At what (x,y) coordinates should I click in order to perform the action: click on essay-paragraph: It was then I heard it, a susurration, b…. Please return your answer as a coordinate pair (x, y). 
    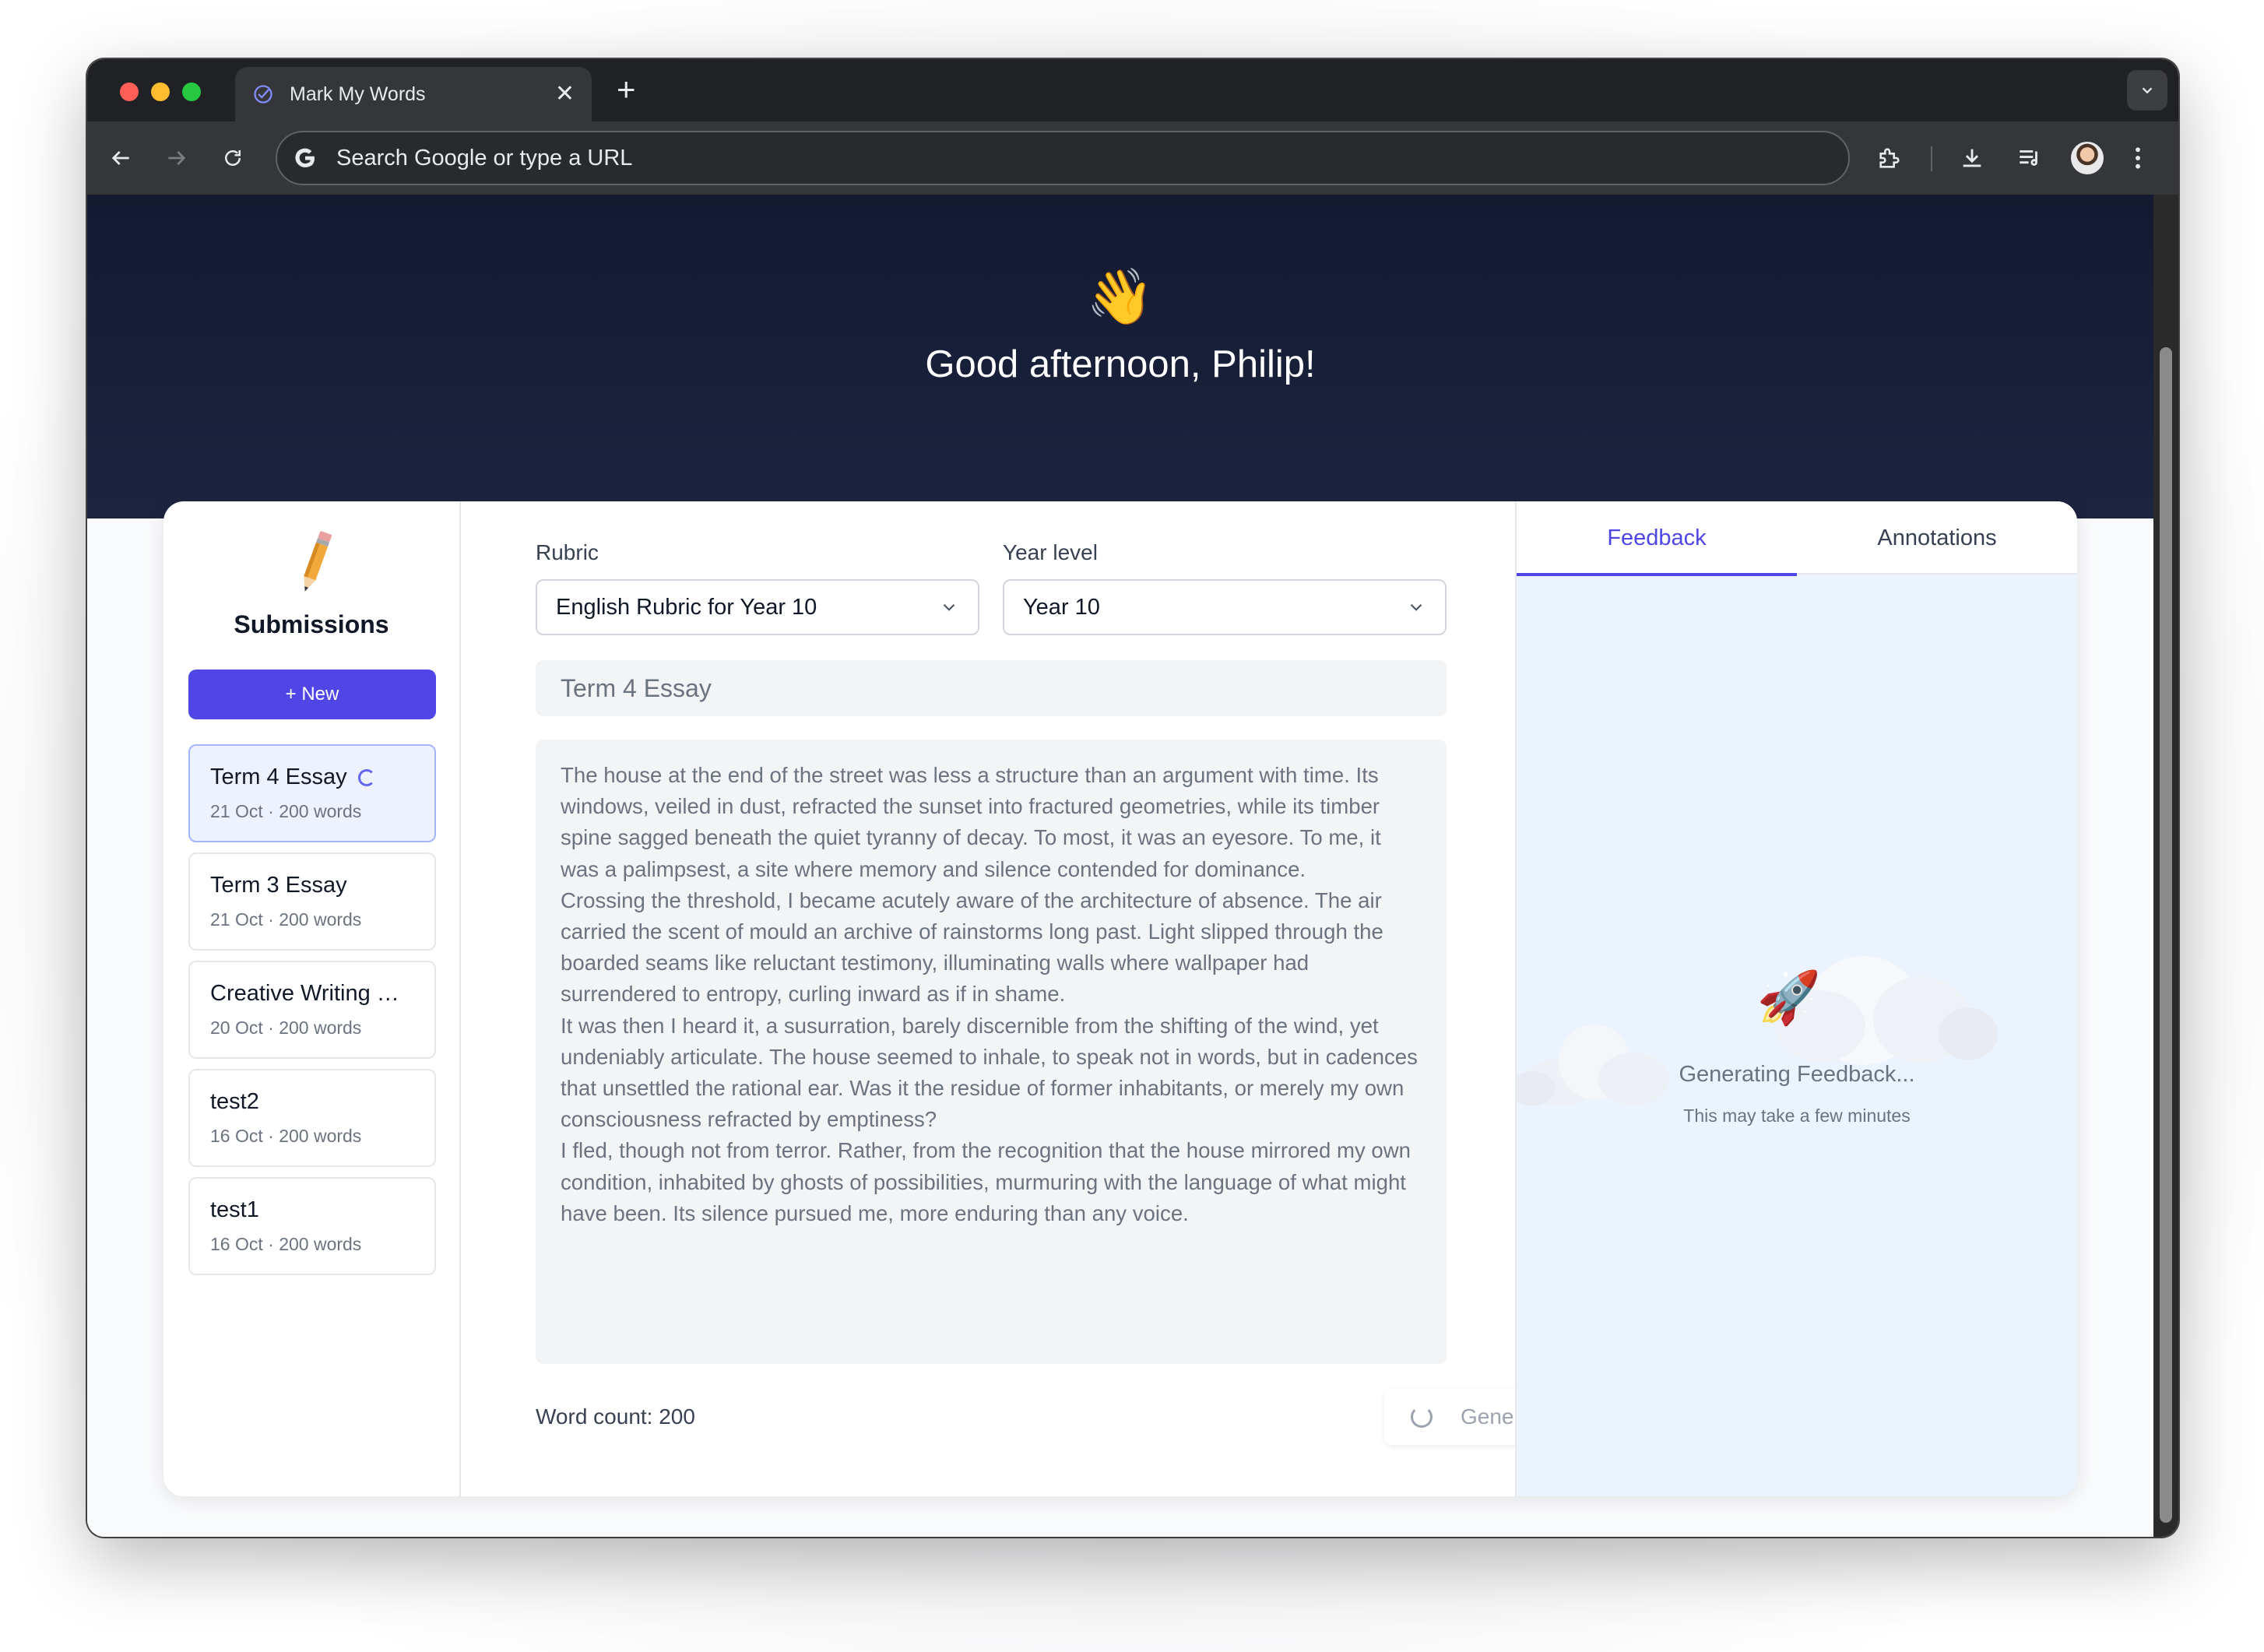
    Looking at the image, I should click on (989, 1072).